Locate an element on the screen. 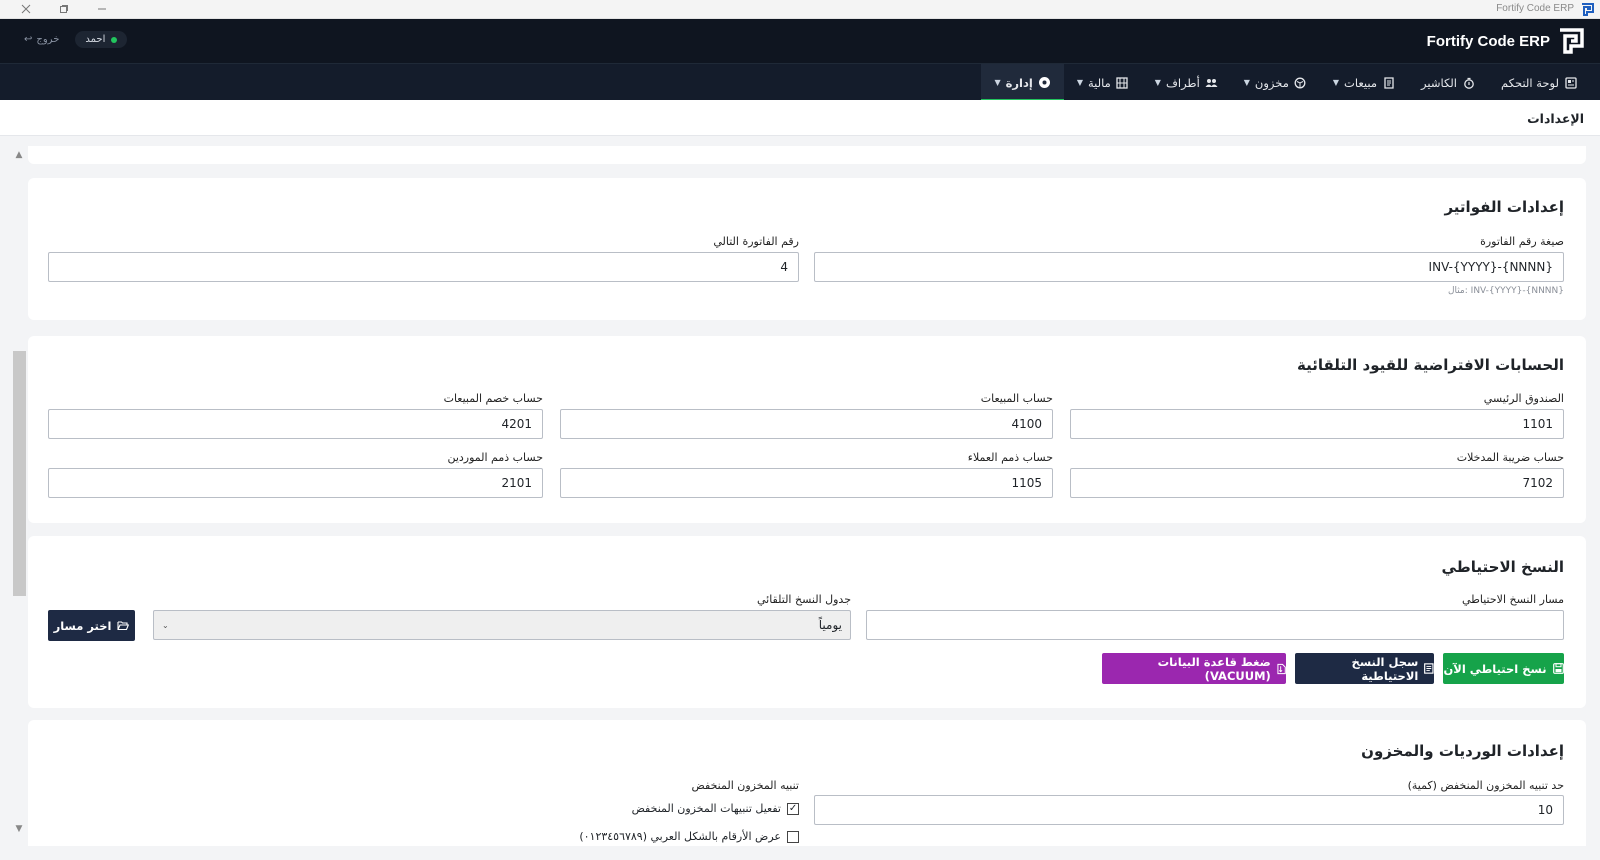 The width and height of the screenshot is (1600, 860). low-stock-threshold-label: حد تنبيه المخزون المنخفض (كمية) is located at coordinates (1485, 785).